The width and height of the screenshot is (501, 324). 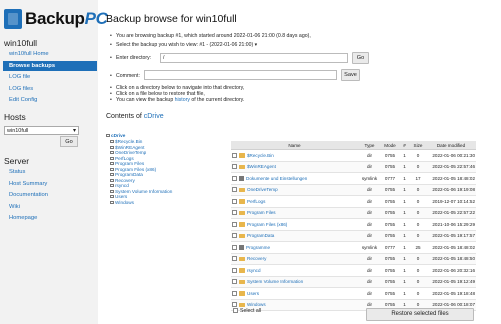 What do you see at coordinates (451, 213) in the screenshot?
I see `file-date: 2022-01-05 22:57:22` at bounding box center [451, 213].